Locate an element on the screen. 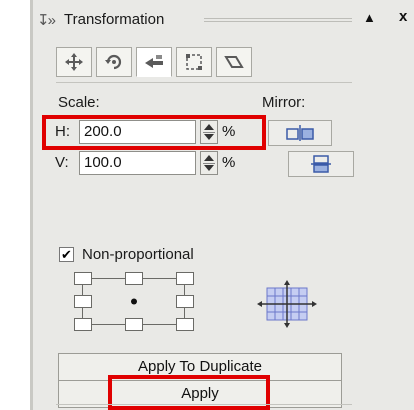 This screenshot has width=414, height=410. h-label: H: is located at coordinates (62, 131).